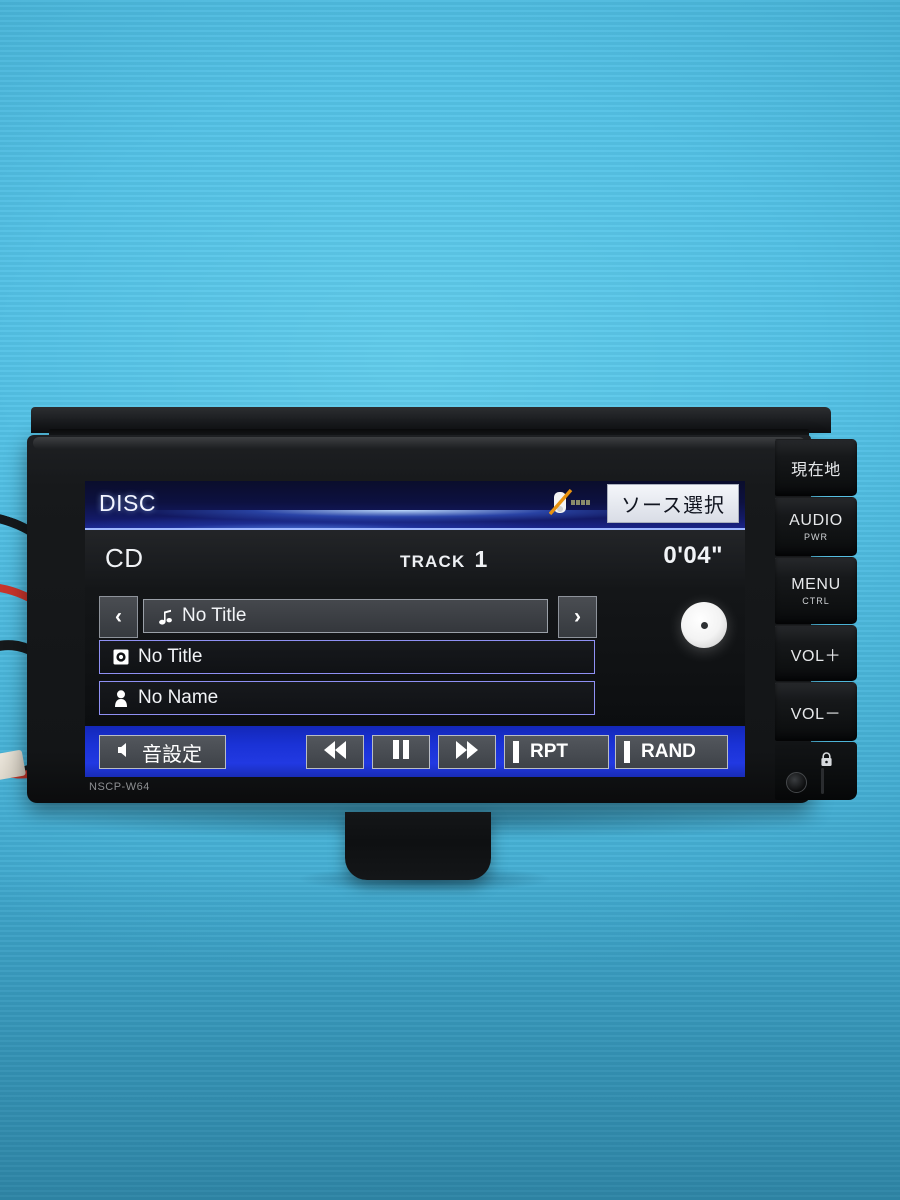 The height and width of the screenshot is (1200, 900). What do you see at coordinates (816, 771) in the screenshot?
I see `faceplate-footer-panel` at bounding box center [816, 771].